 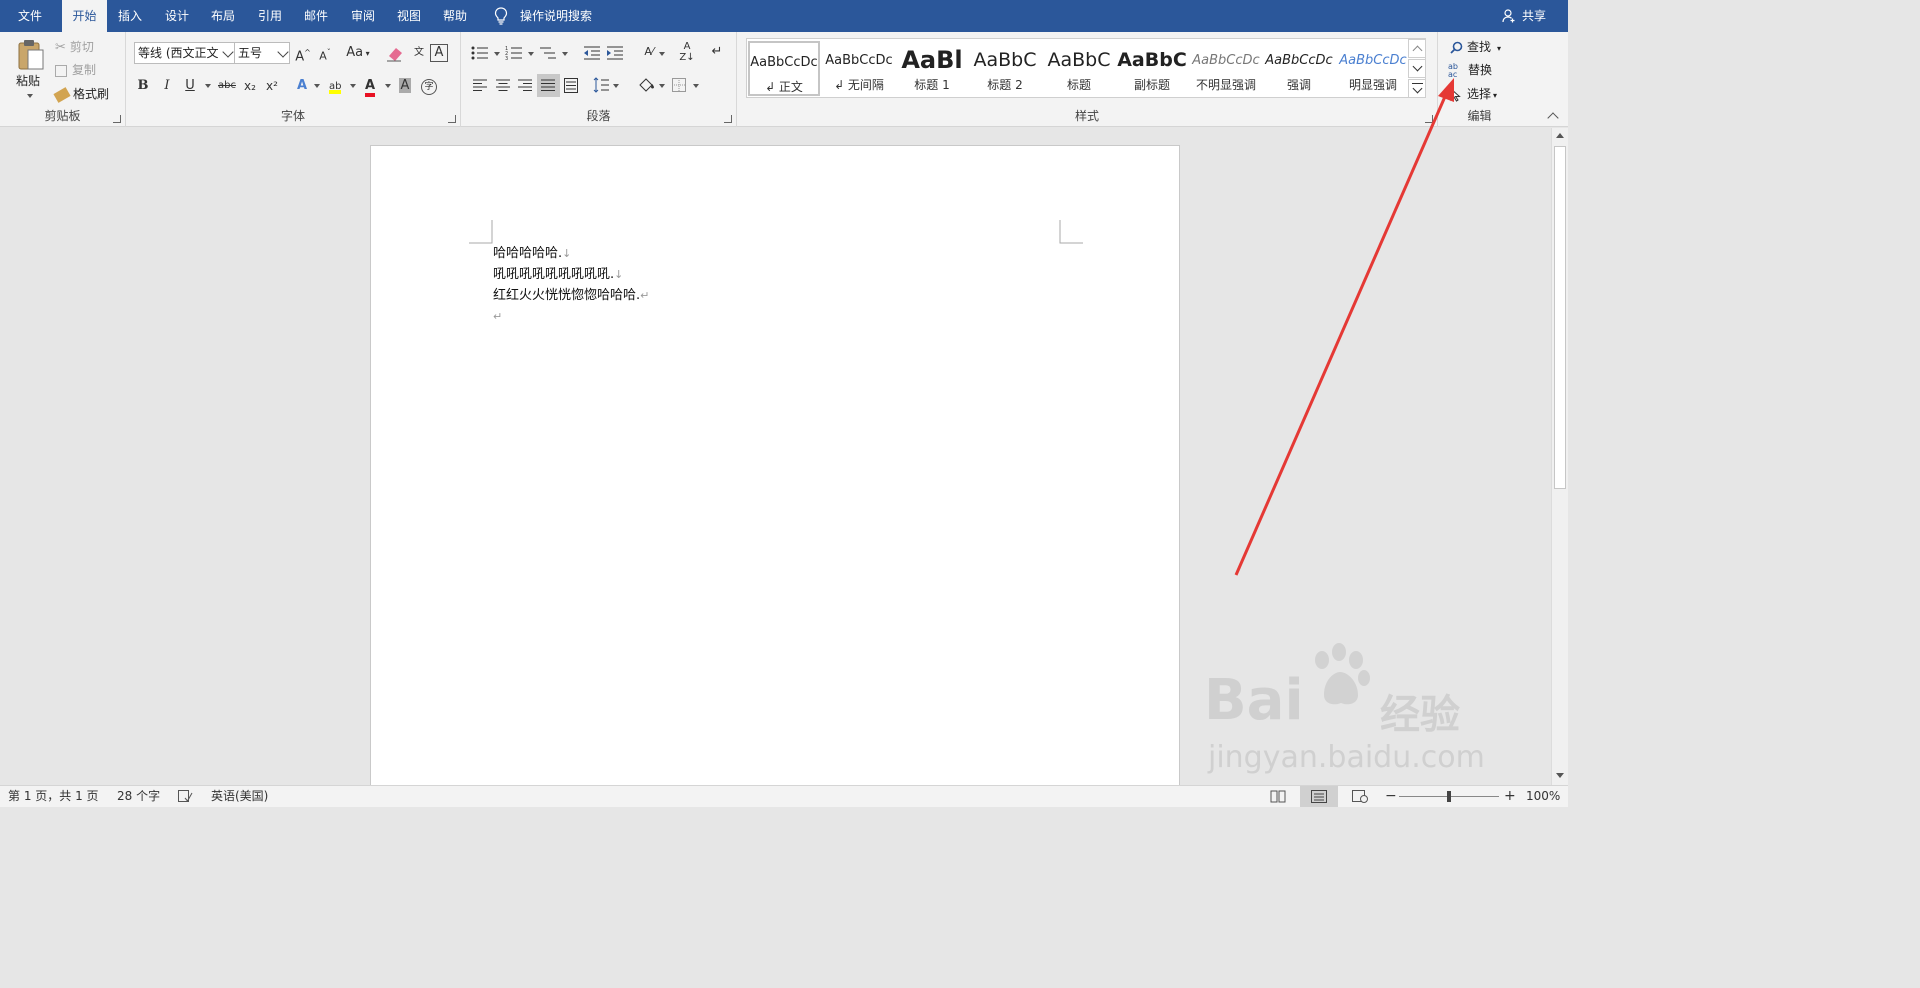 I want to click on bullets-icon, so click(x=480, y=53).